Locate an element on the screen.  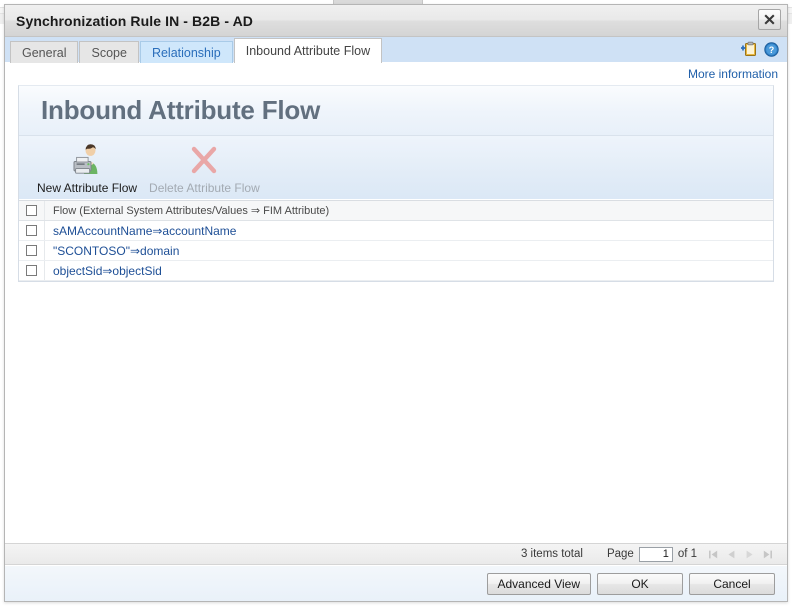
delete-attribute-flow-button: Delete Attribute Flow is located at coordinates (204, 169).